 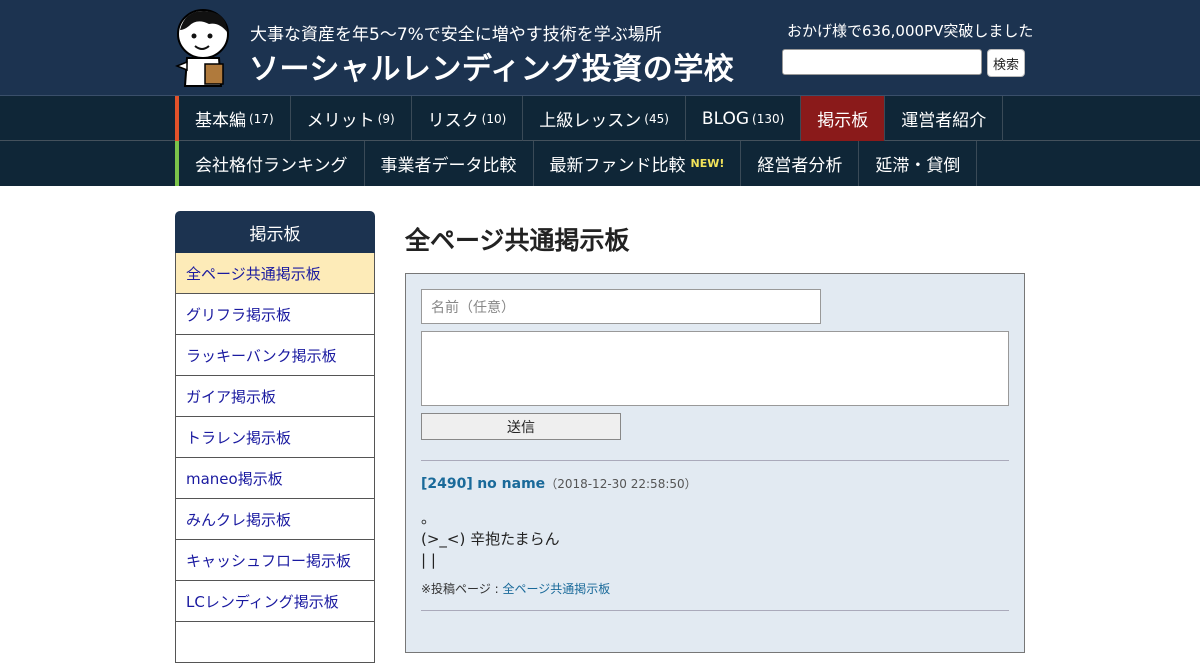 What do you see at coordinates (386, 118) in the screenshot?
I see `nav-count: (9)` at bounding box center [386, 118].